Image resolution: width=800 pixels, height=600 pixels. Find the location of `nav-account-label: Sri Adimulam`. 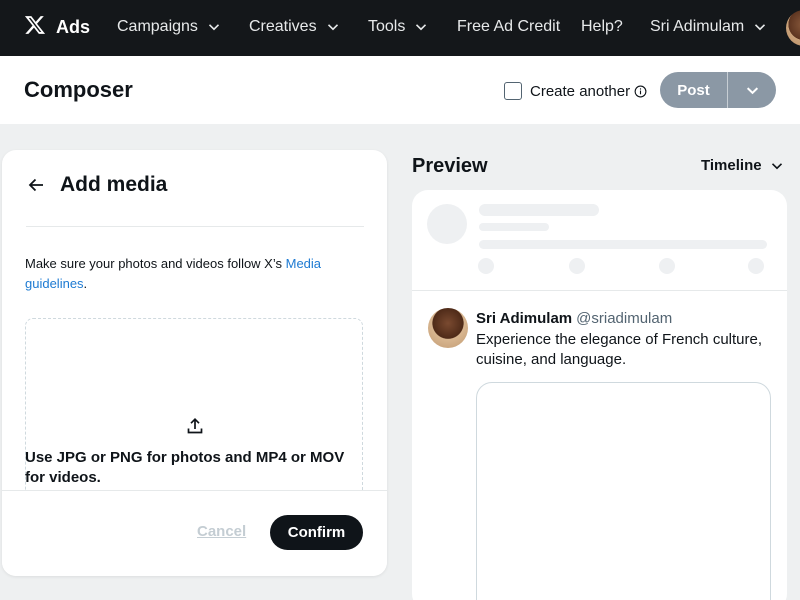

nav-account-label: Sri Adimulam is located at coordinates (697, 26).